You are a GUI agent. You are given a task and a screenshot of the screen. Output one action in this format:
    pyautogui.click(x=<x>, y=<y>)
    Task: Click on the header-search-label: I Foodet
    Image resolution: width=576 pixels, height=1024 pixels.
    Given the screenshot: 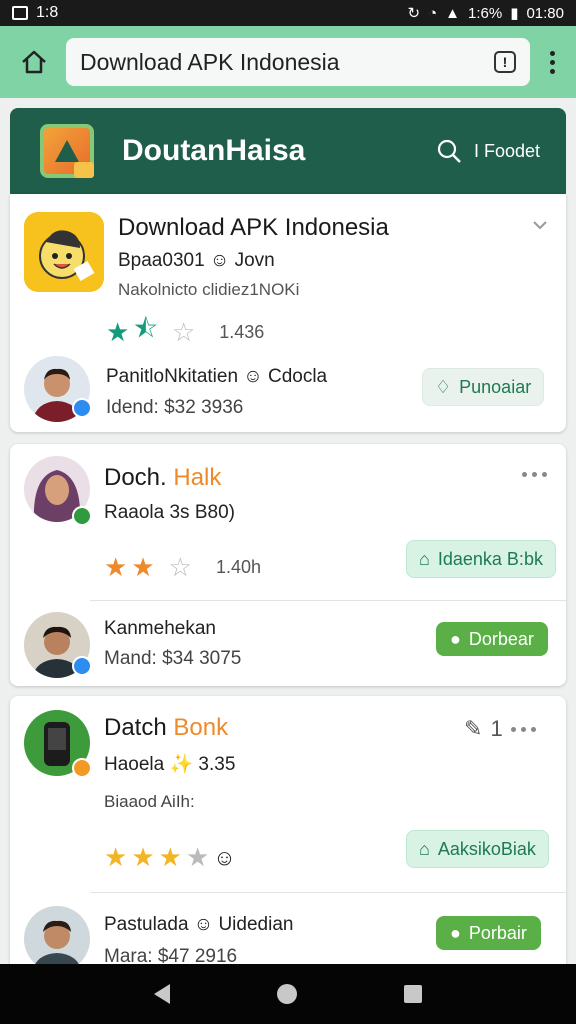 What is the action you would take?
    pyautogui.click(x=506, y=150)
    